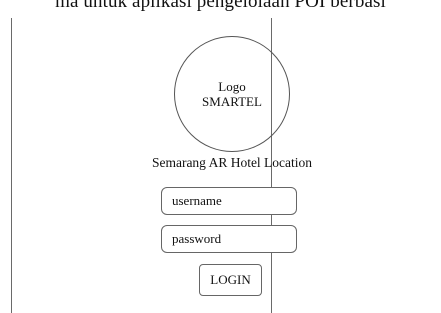 The image size is (441, 313). What do you see at coordinates (229, 201) in the screenshot?
I see `username-input: username` at bounding box center [229, 201].